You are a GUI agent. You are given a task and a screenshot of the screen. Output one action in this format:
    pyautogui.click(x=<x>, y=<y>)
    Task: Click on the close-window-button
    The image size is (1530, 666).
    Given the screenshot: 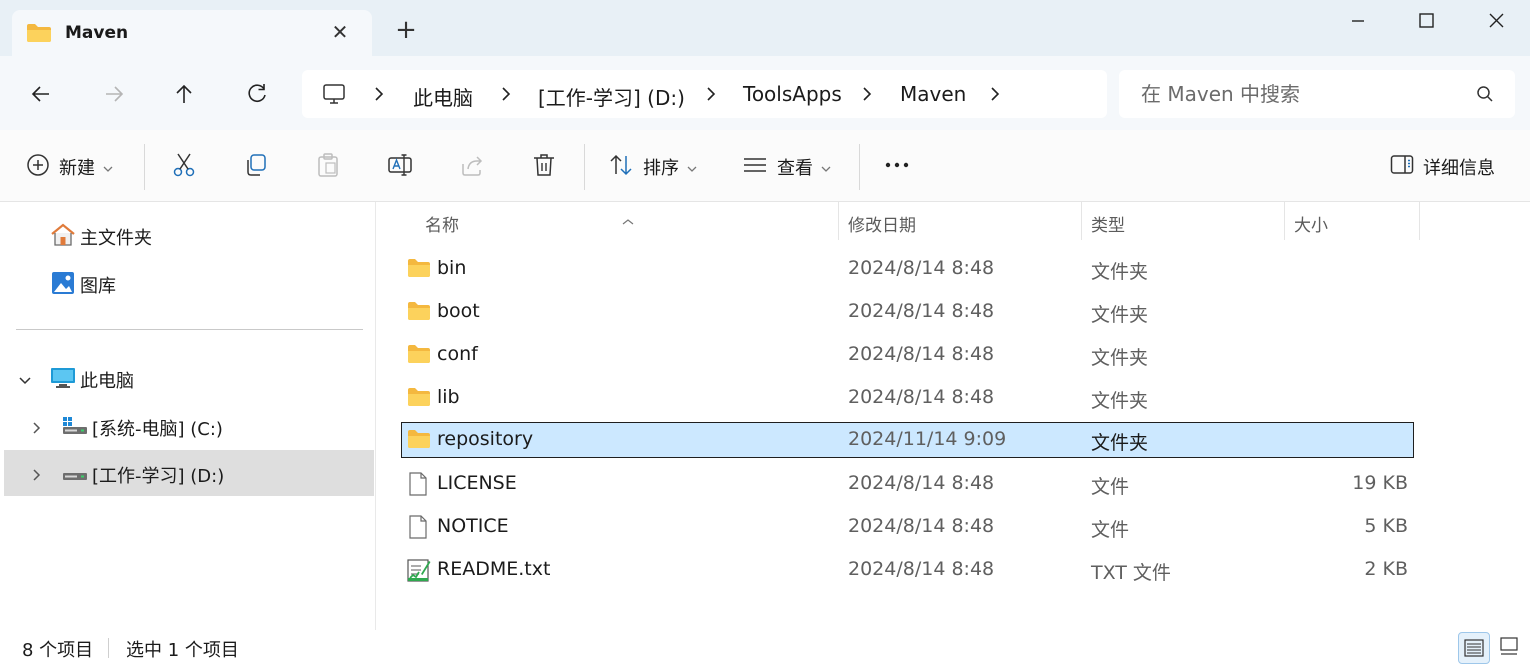 What is the action you would take?
    pyautogui.click(x=1496, y=21)
    